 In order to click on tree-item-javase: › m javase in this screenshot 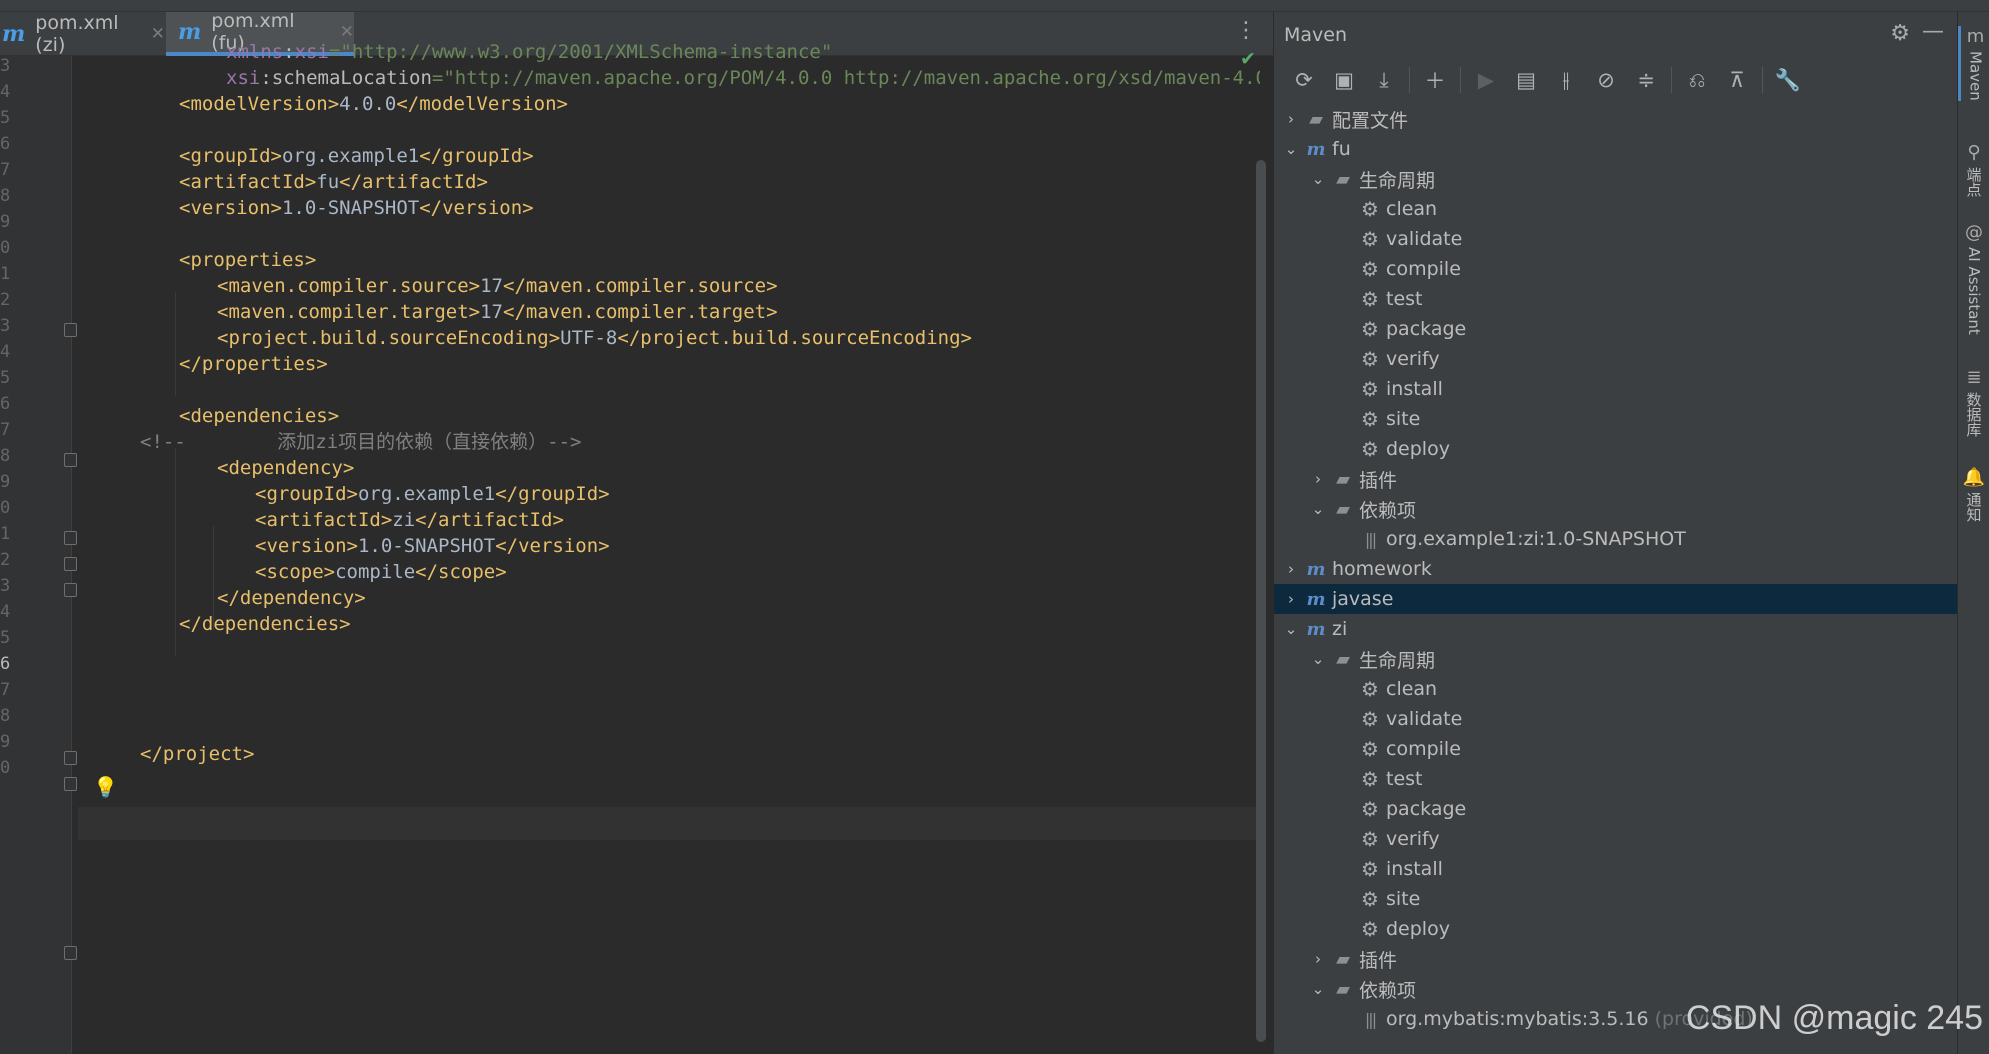, I will do `click(1616, 599)`.